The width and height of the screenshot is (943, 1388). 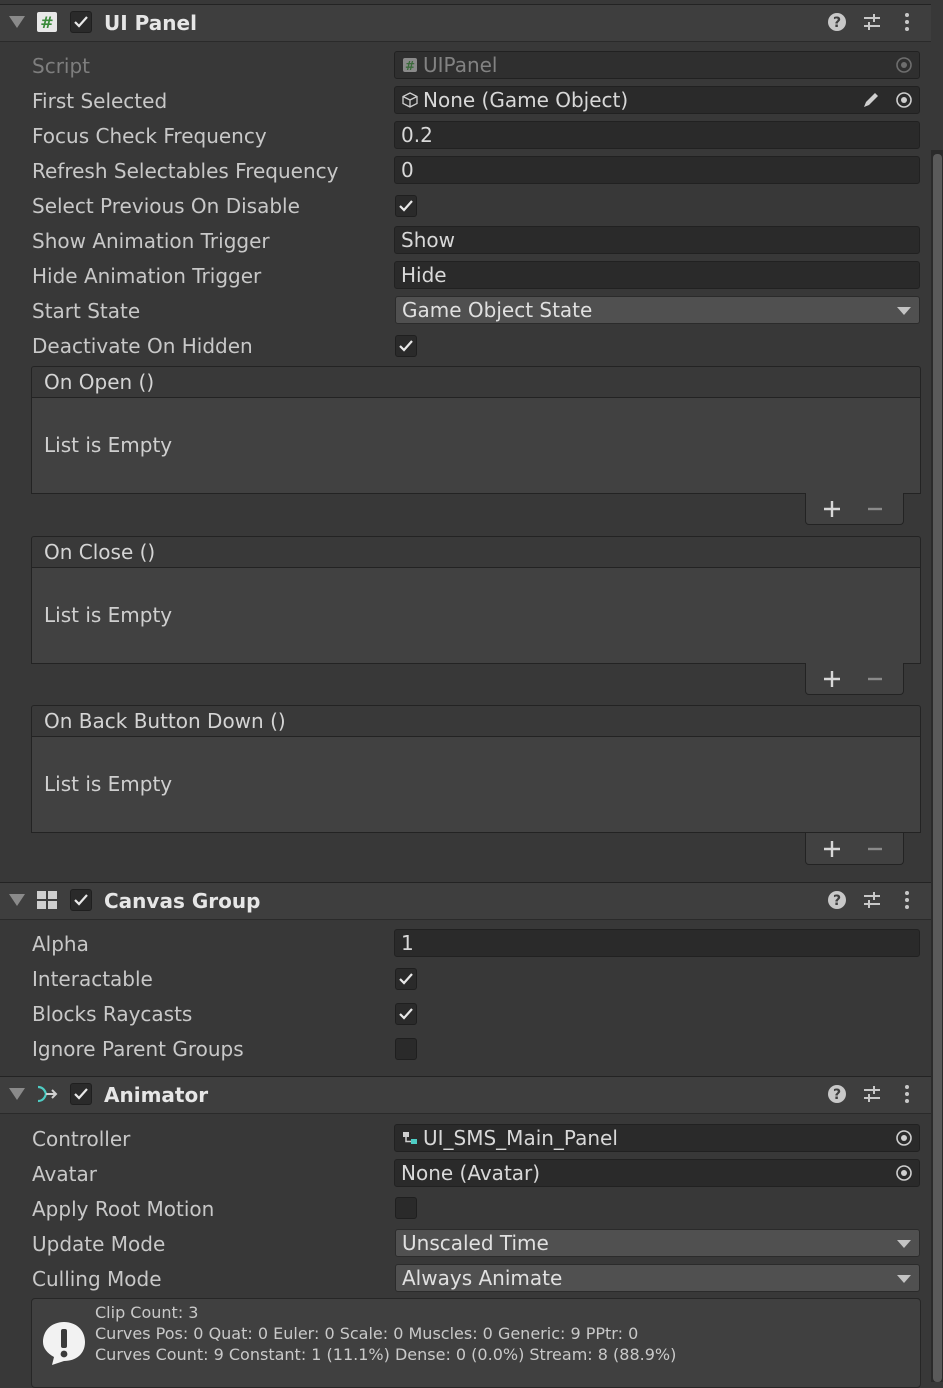 I want to click on interactable-checkbox, so click(x=406, y=979).